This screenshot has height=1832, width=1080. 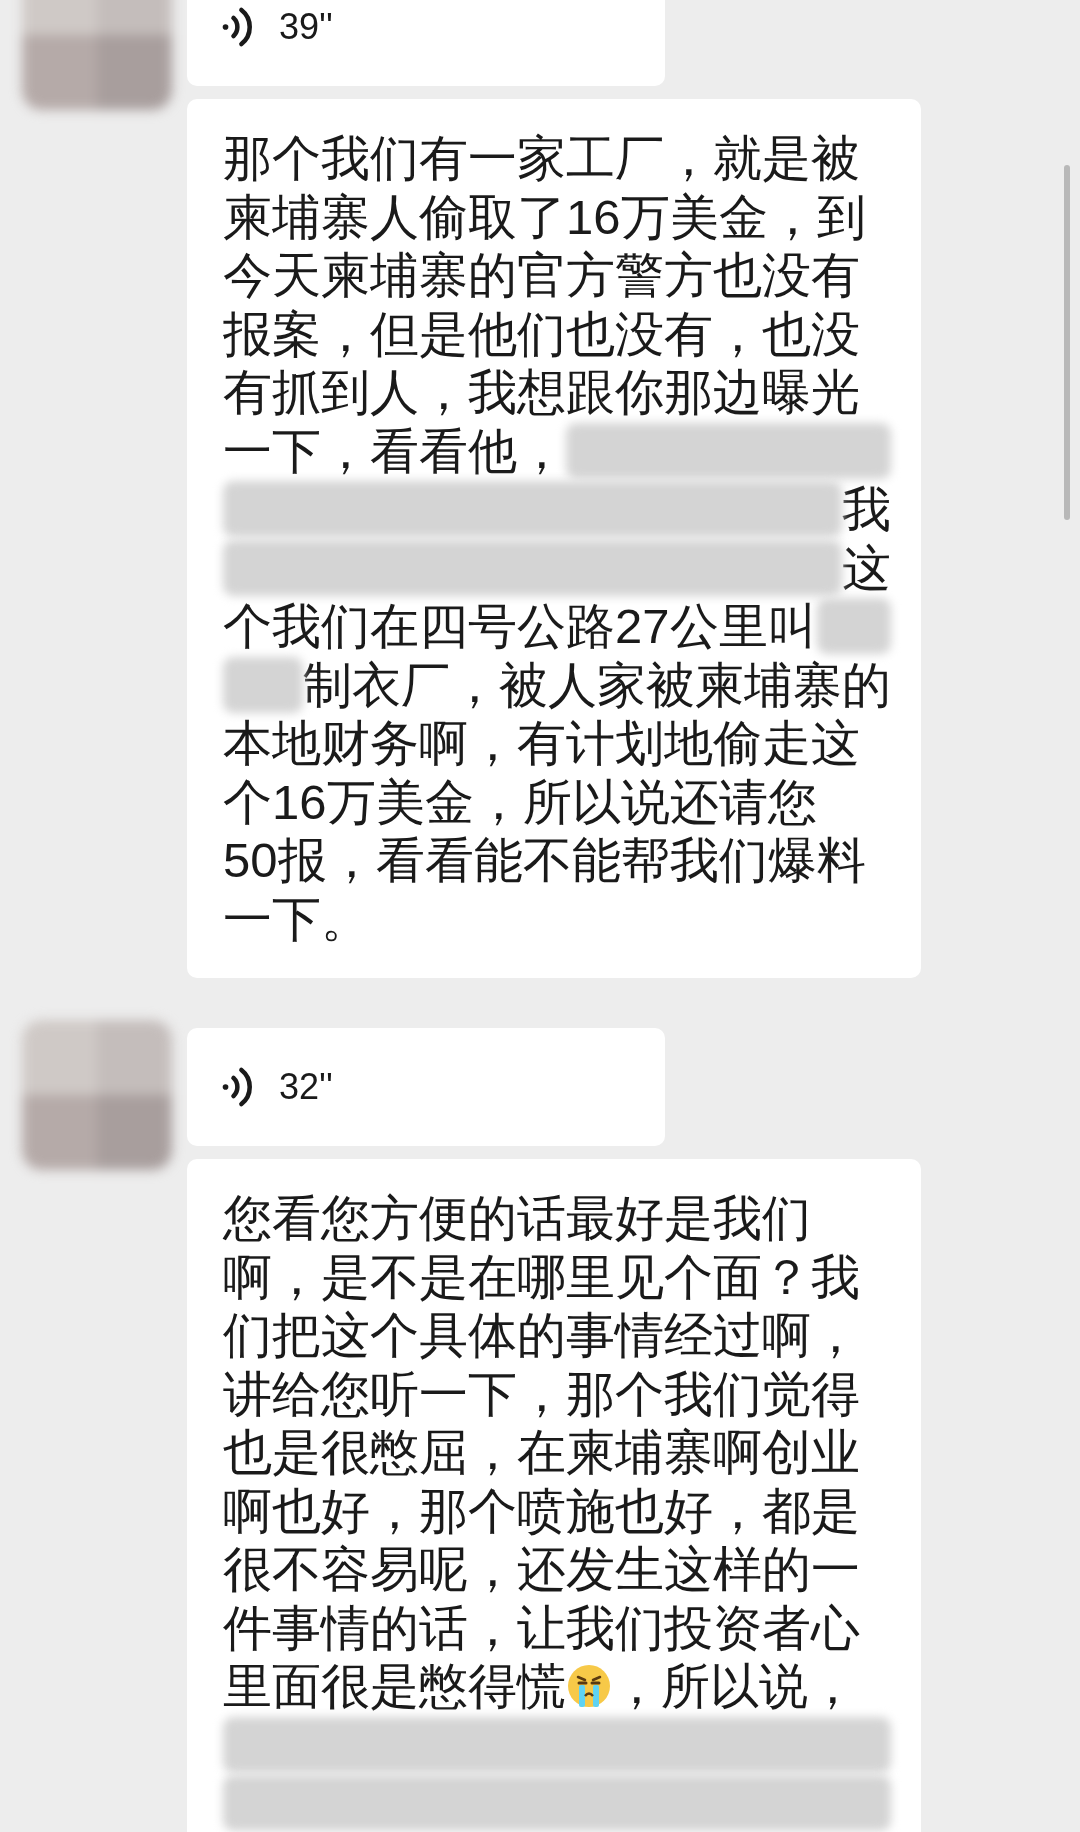 What do you see at coordinates (520, 802) in the screenshot?
I see `message-text: 个16万美金，所以说还请您` at bounding box center [520, 802].